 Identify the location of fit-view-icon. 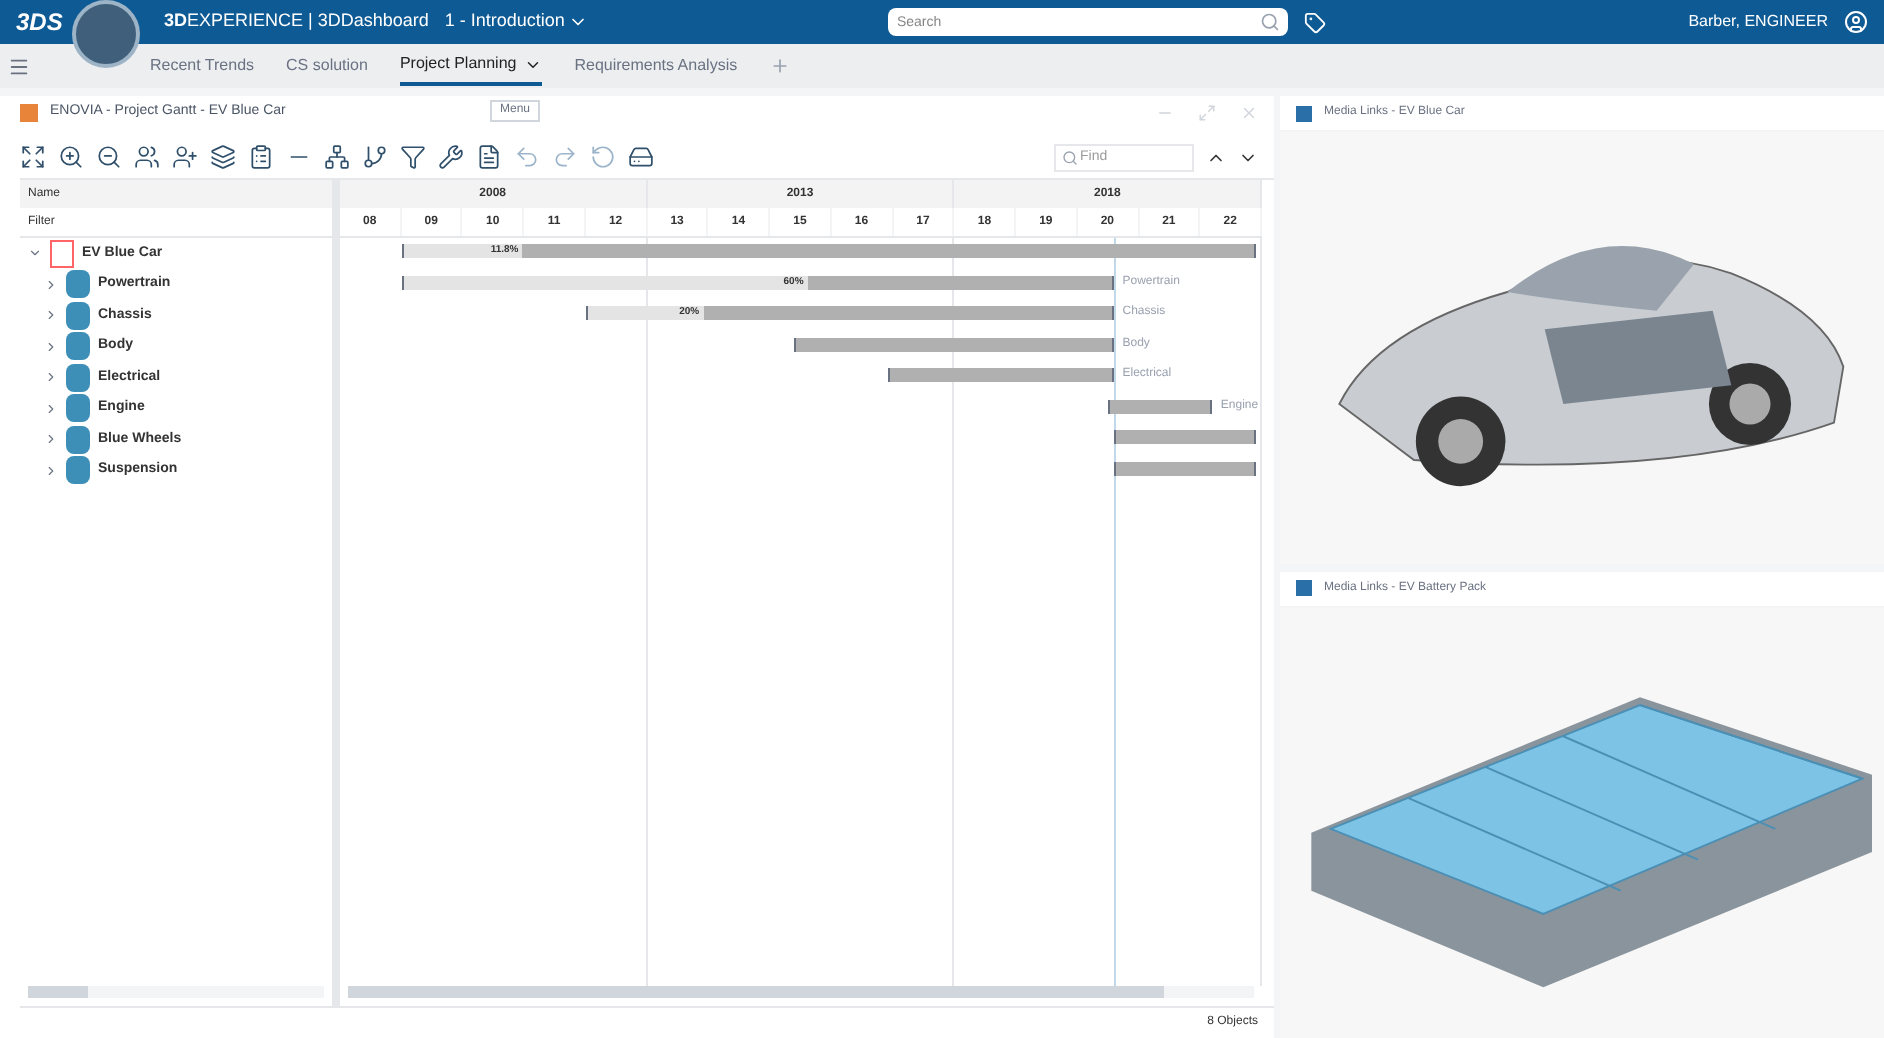
(33, 157).